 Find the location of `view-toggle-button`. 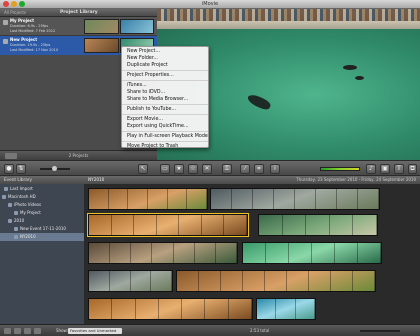

view-toggle-button is located at coordinates (37, 331).